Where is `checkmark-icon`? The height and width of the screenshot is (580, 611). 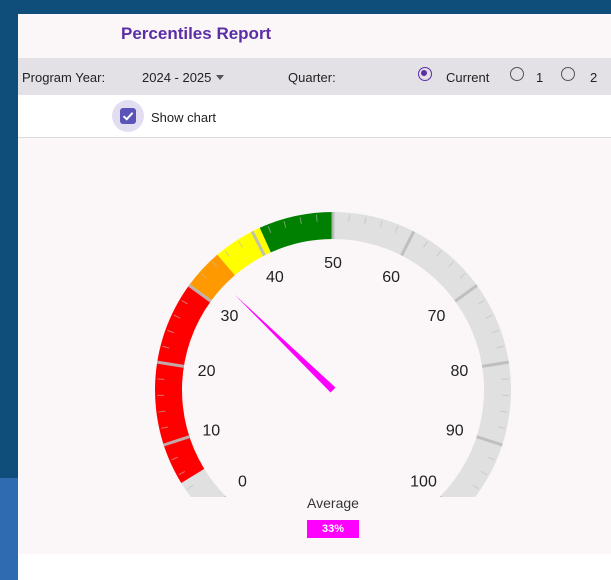
checkmark-icon is located at coordinates (128, 116).